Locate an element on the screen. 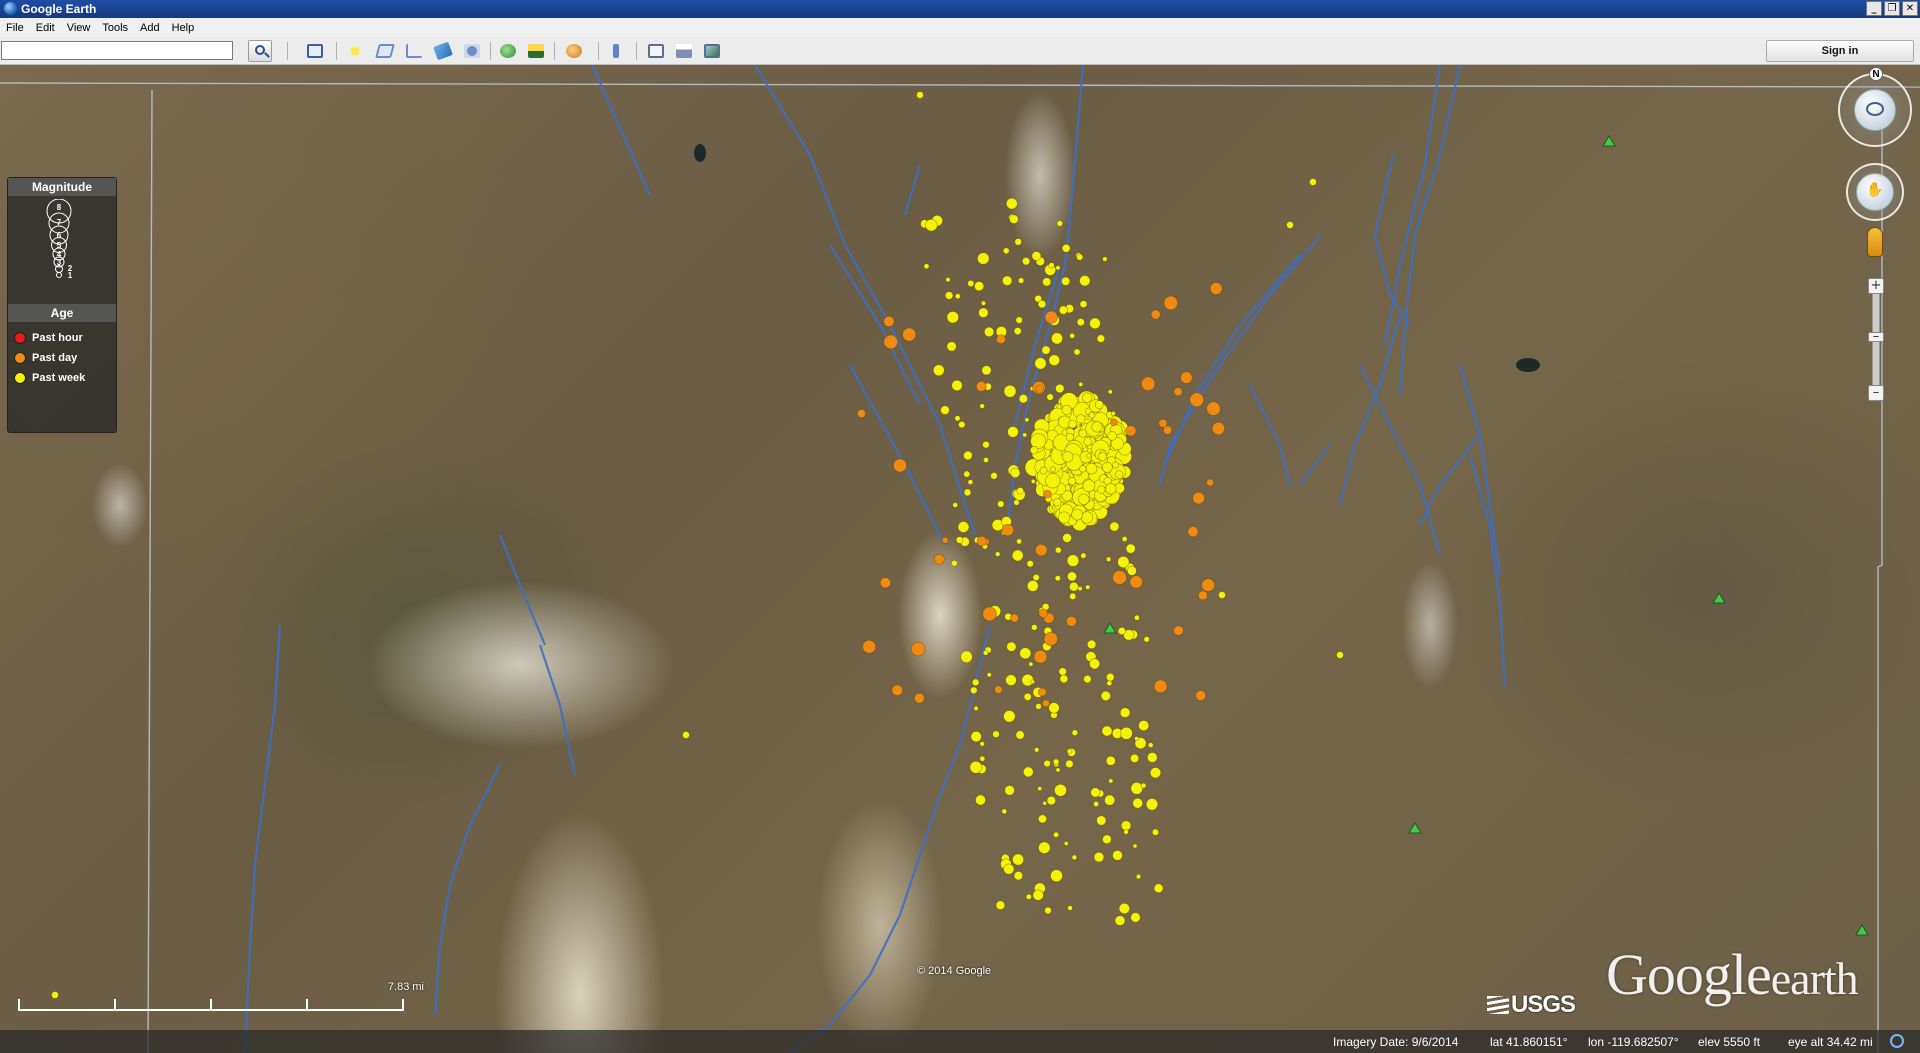 This screenshot has width=1920, height=1053. sunlight-button is located at coordinates (536, 51).